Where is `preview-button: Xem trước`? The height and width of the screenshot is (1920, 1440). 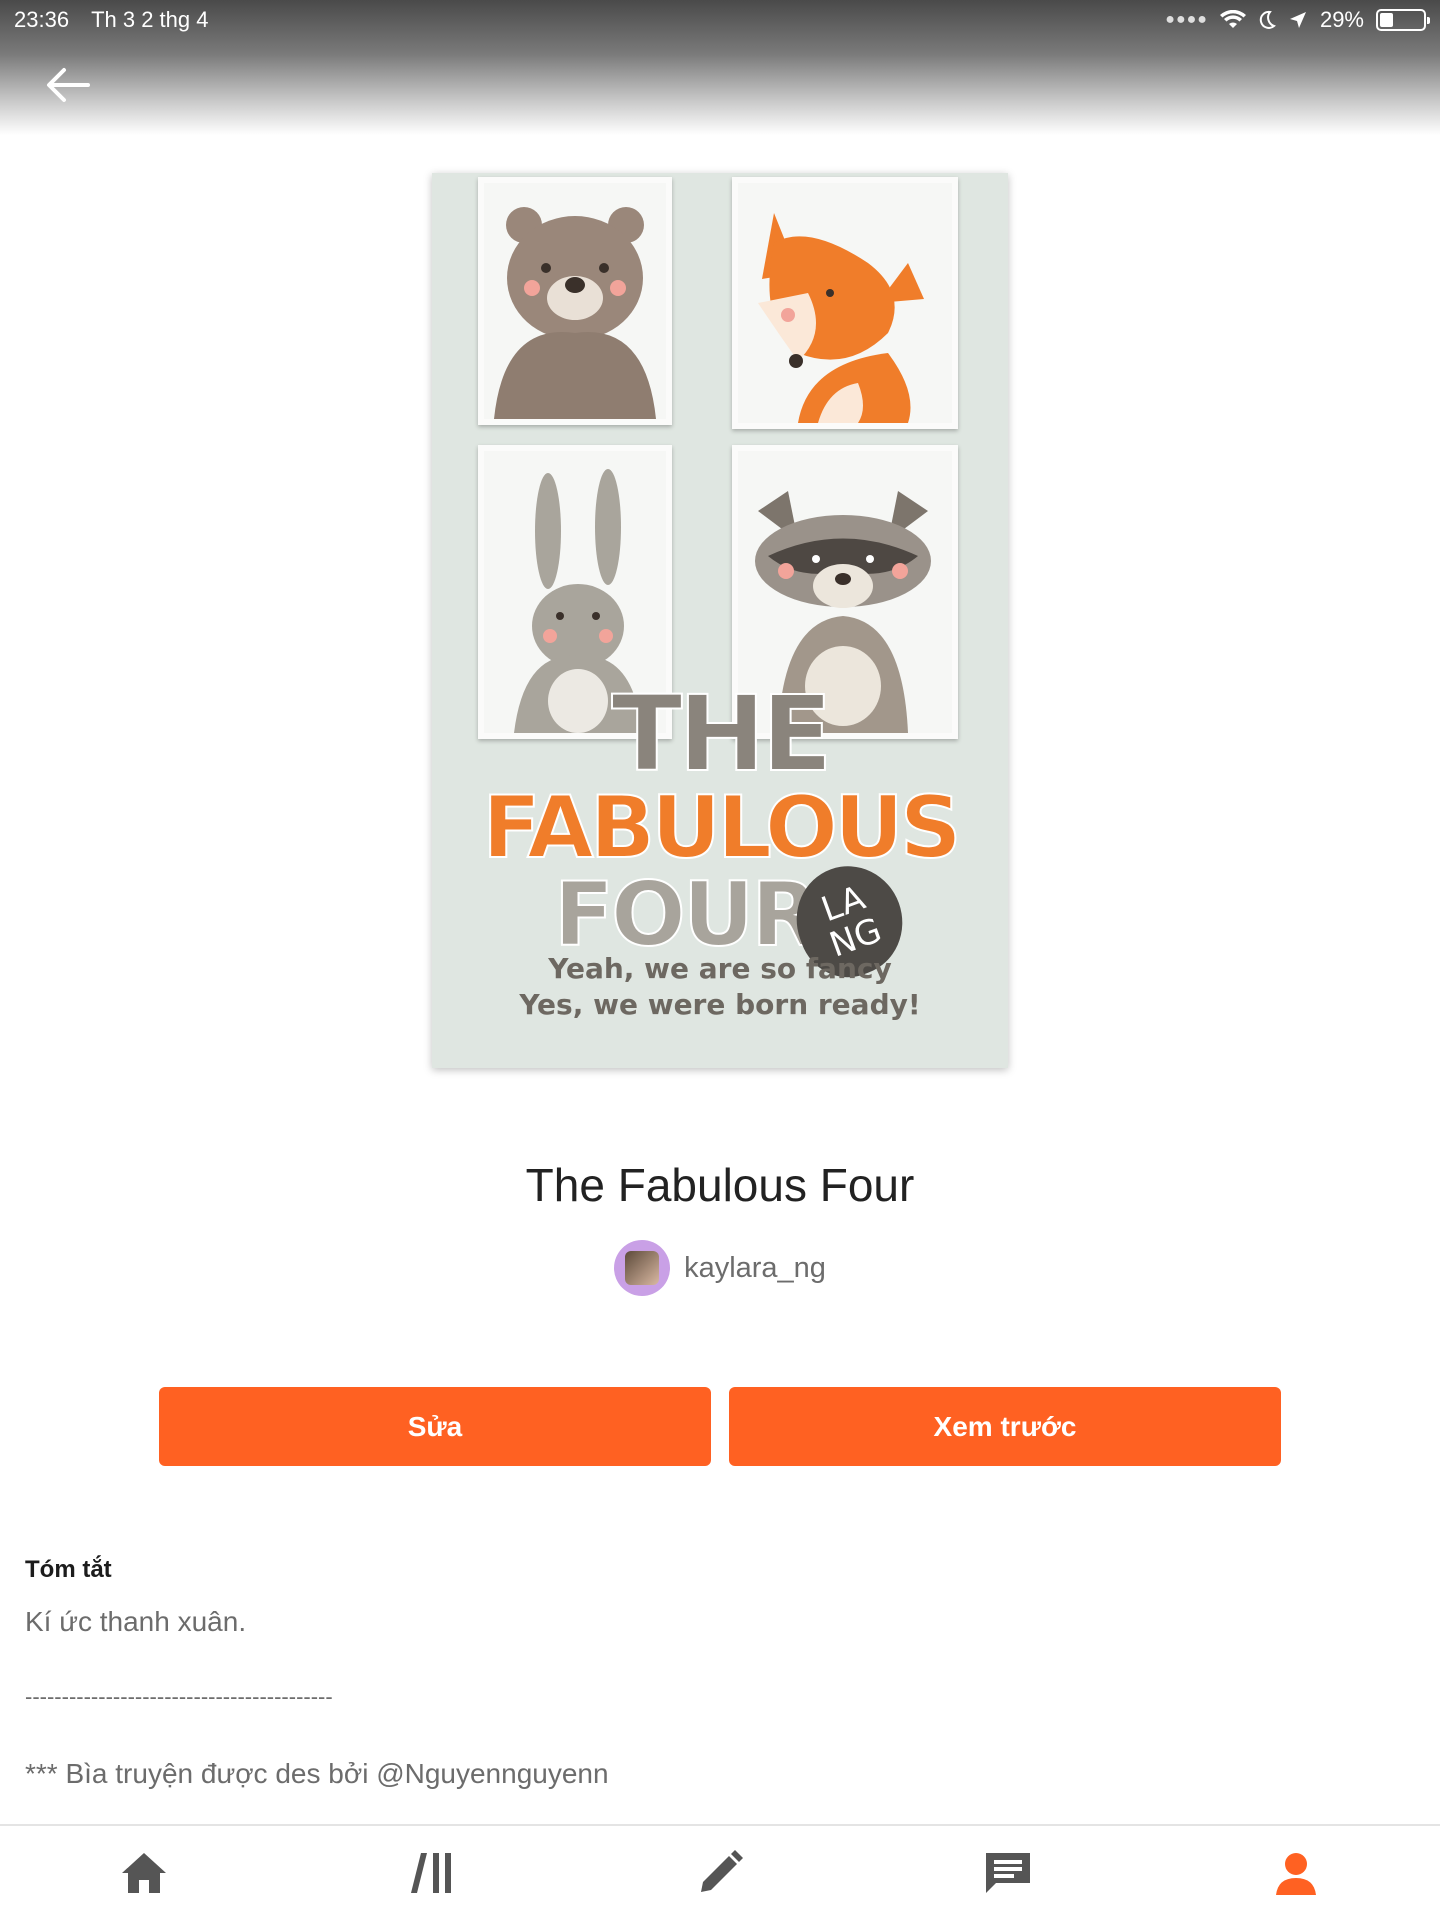 preview-button: Xem trước is located at coordinates (1005, 1426).